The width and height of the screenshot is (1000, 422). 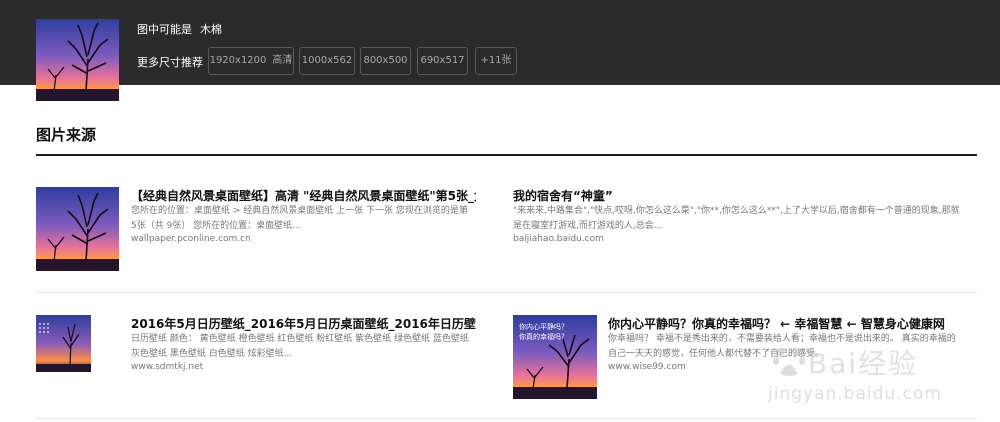 I want to click on size-option-1920x1200: 1920x1200 高清, so click(x=251, y=61).